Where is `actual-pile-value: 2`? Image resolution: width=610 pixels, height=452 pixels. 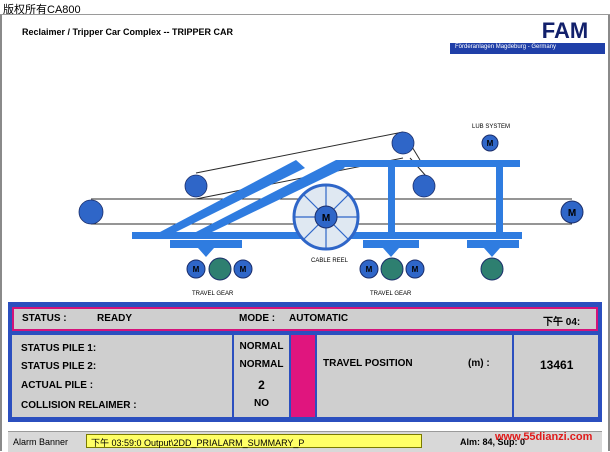
actual-pile-value: 2 is located at coordinates (261, 385).